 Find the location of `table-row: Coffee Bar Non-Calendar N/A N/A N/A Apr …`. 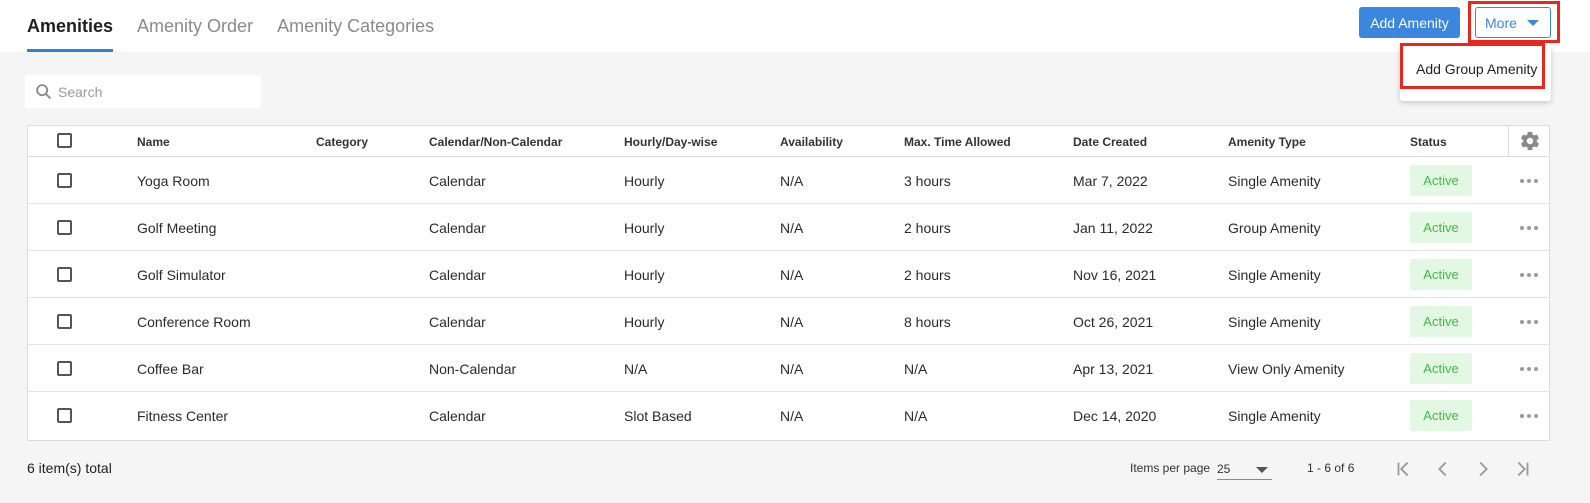

table-row: Coffee Bar Non-Calendar N/A N/A N/A Apr … is located at coordinates (788, 368).